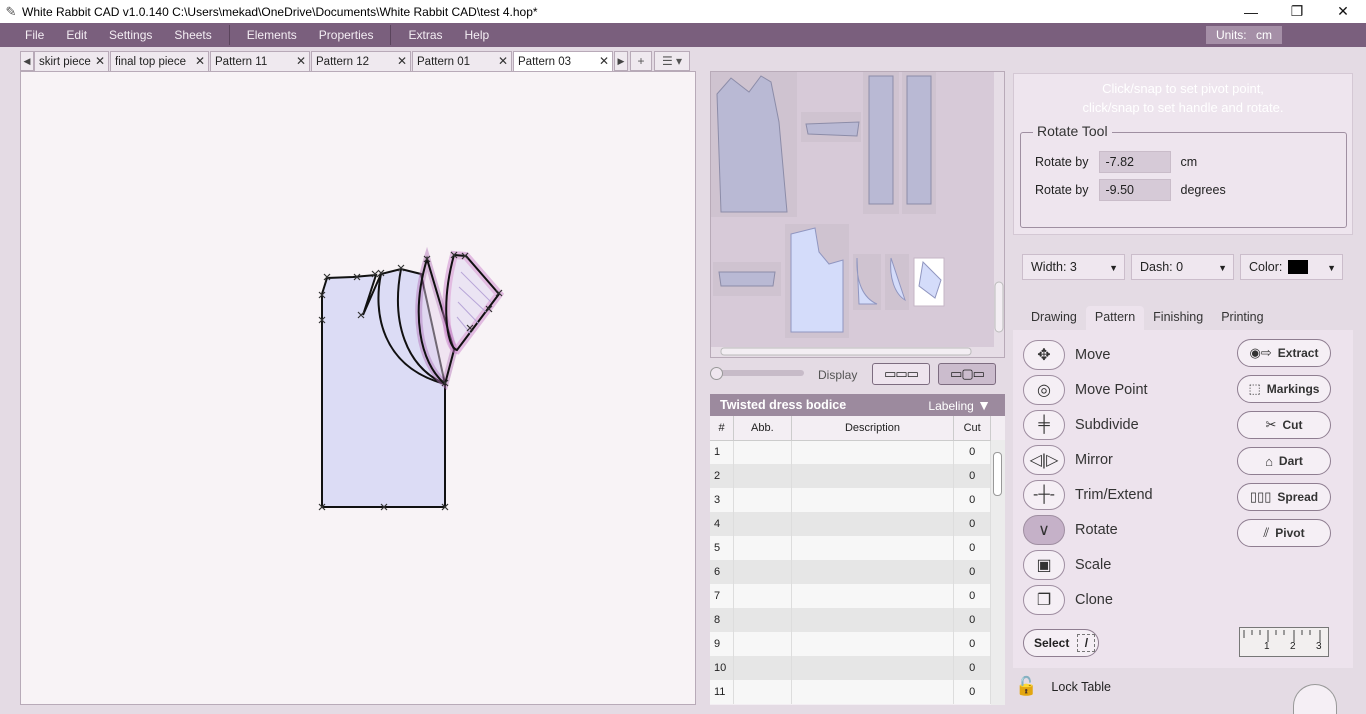 The image size is (1366, 714). What do you see at coordinates (722, 596) in the screenshot?
I see `cell-num: 7` at bounding box center [722, 596].